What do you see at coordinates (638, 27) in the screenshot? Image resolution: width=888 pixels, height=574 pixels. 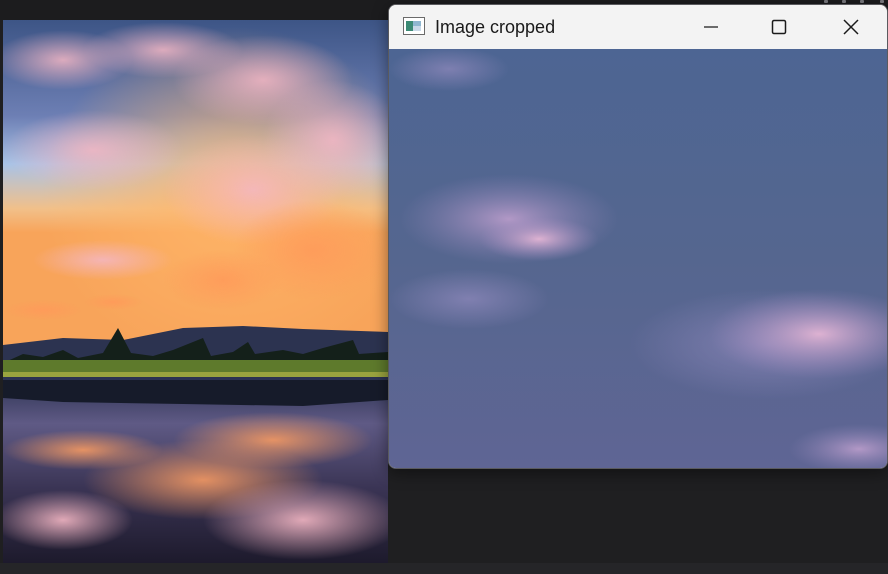 I see `window-titlebar: Image cropped` at bounding box center [638, 27].